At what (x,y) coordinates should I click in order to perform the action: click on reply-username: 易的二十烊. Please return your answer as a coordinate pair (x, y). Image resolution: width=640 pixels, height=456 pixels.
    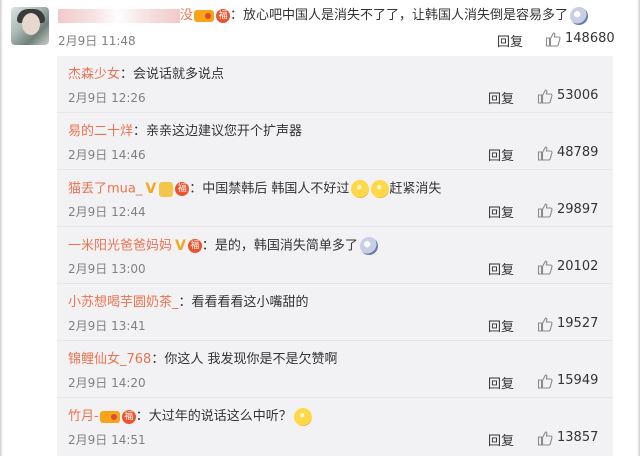
    Looking at the image, I should click on (100, 131).